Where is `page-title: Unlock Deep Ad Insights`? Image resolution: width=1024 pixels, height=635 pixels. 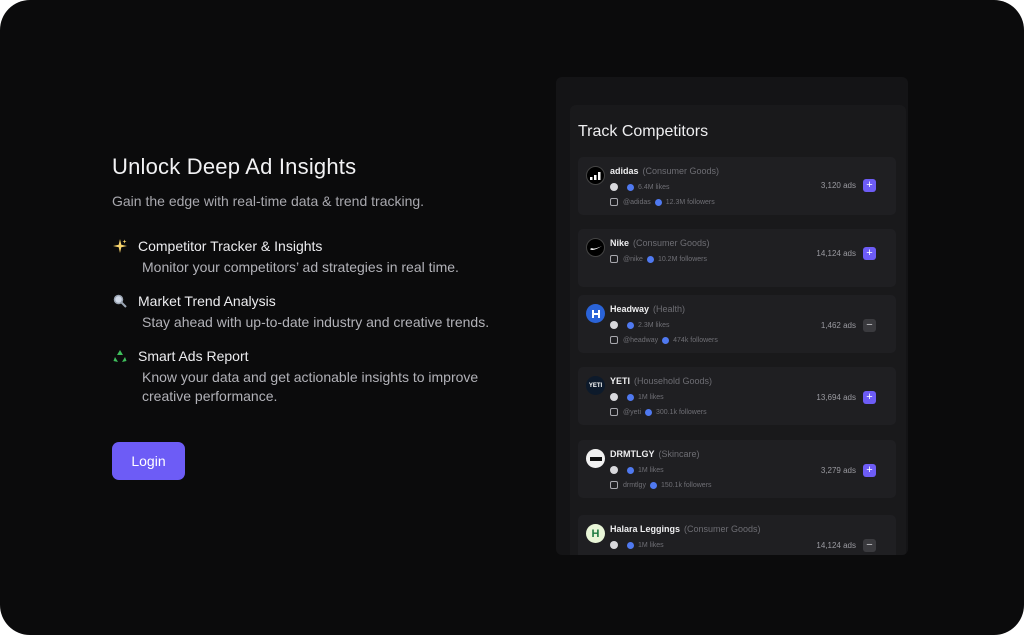 page-title: Unlock Deep Ad Insights is located at coordinates (234, 166).